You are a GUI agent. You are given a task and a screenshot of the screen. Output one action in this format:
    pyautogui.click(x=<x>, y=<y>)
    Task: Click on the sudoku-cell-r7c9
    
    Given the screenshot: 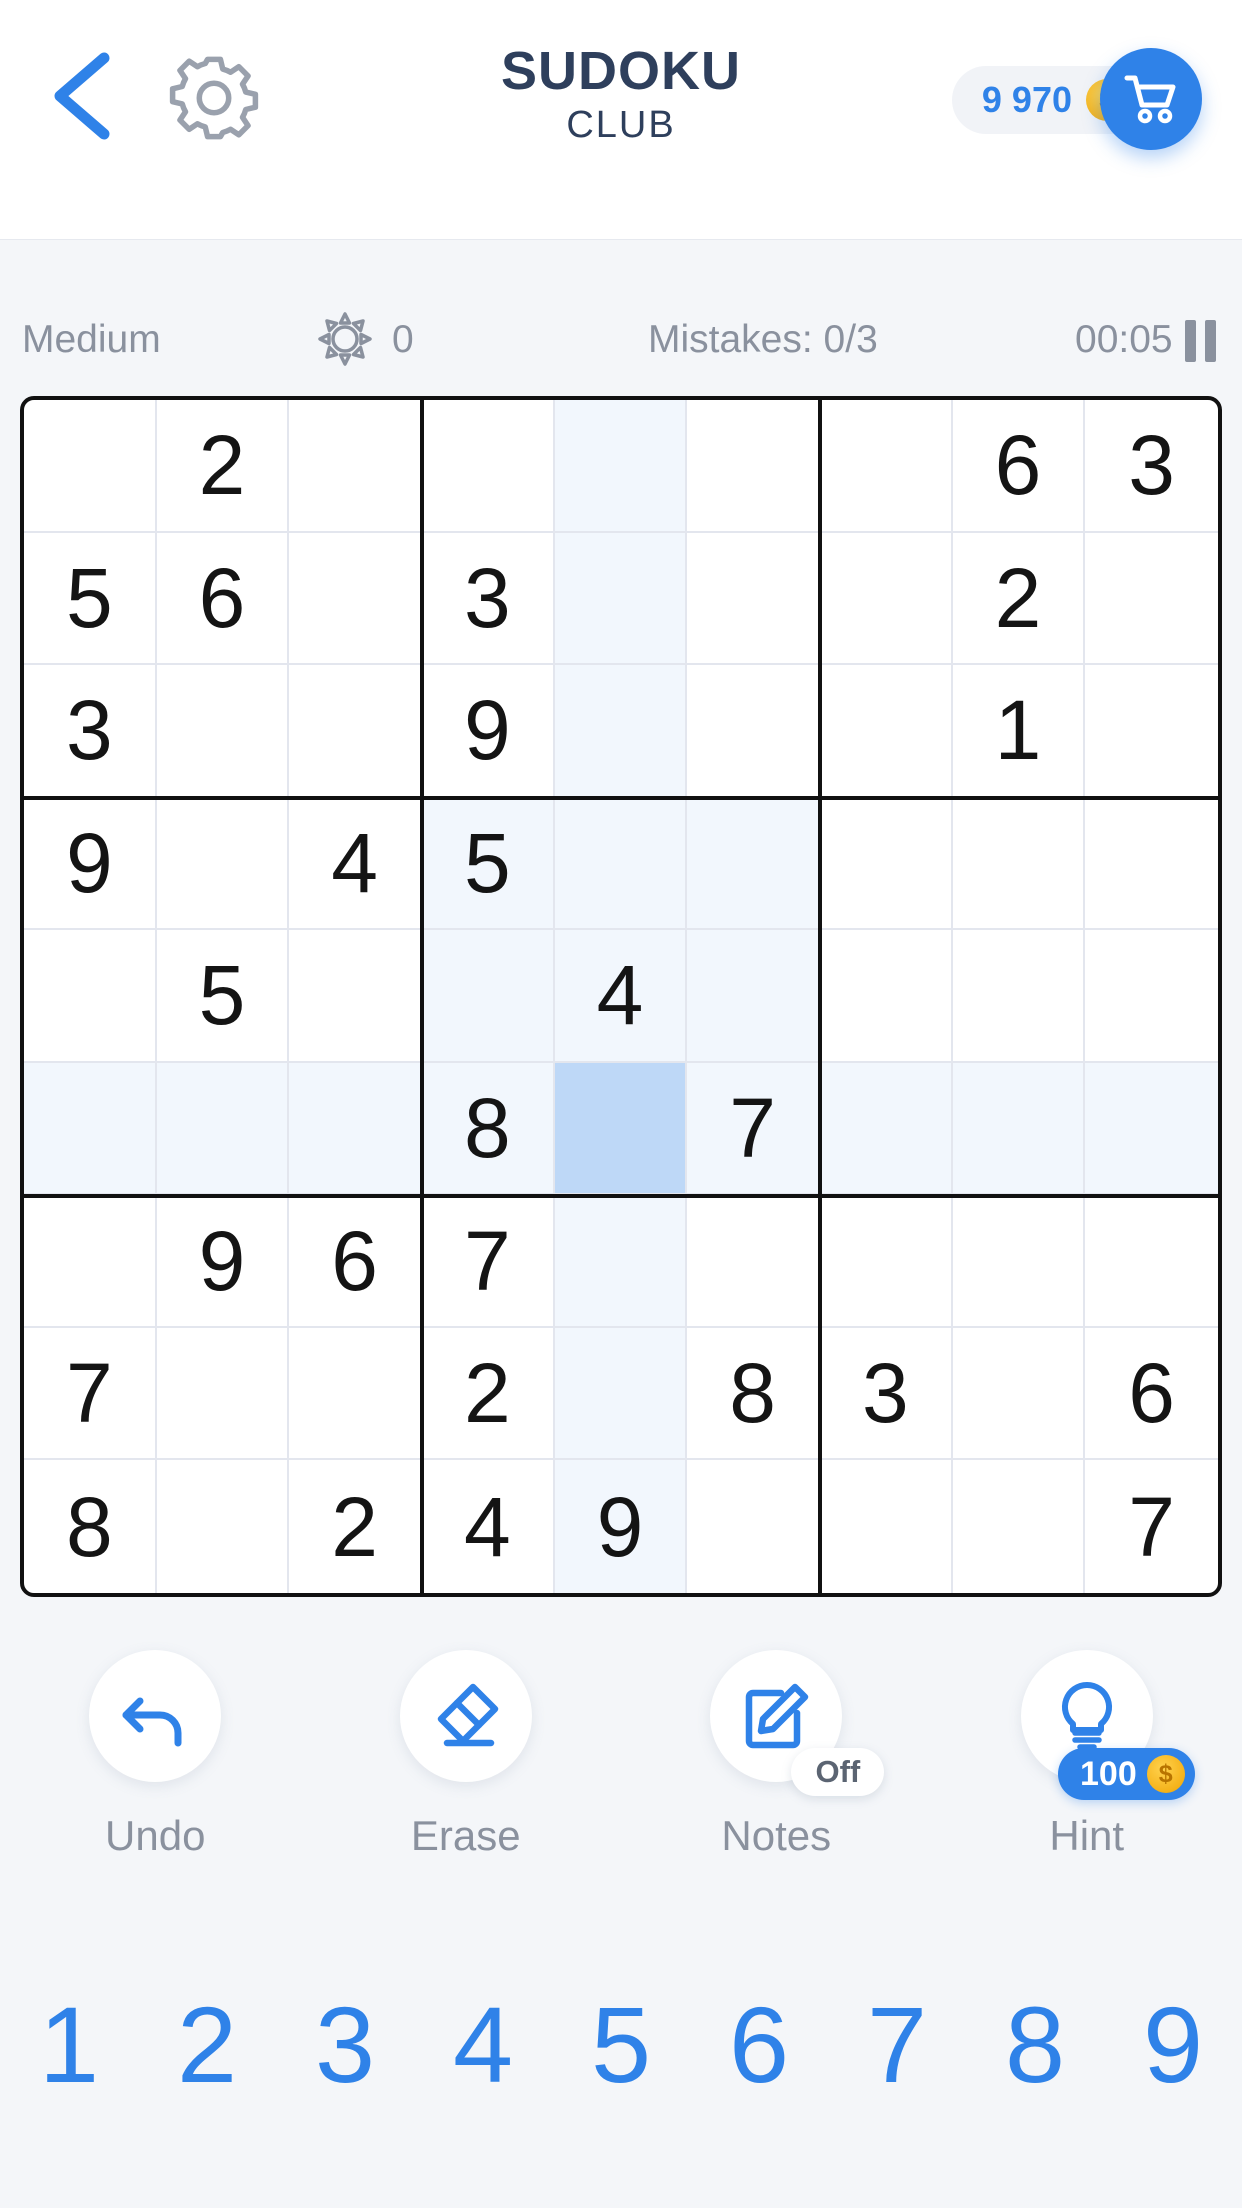 What is the action you would take?
    pyautogui.click(x=1151, y=1261)
    